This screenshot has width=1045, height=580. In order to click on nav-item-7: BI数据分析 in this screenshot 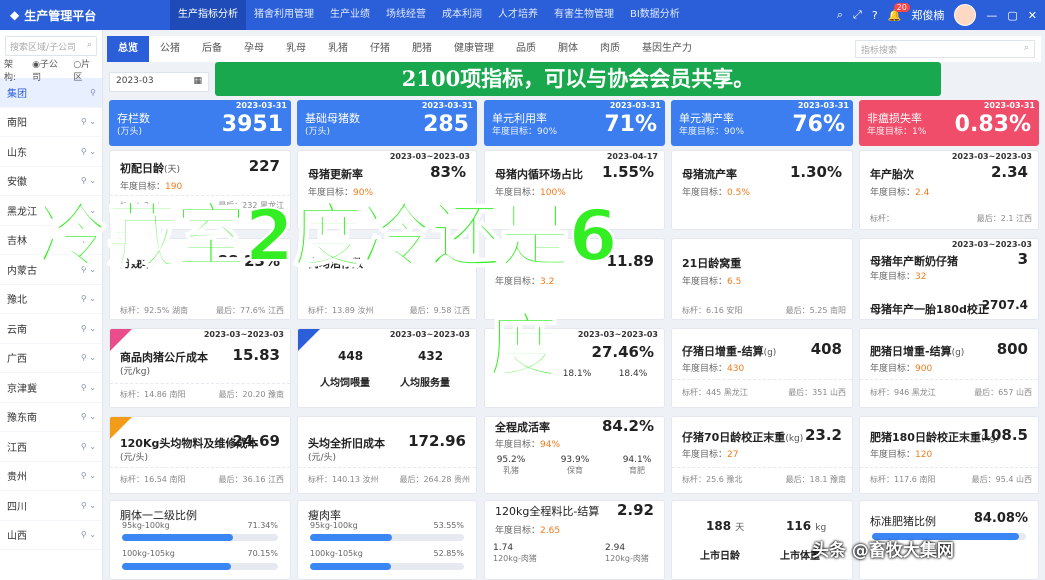, I will do `click(655, 15)`.